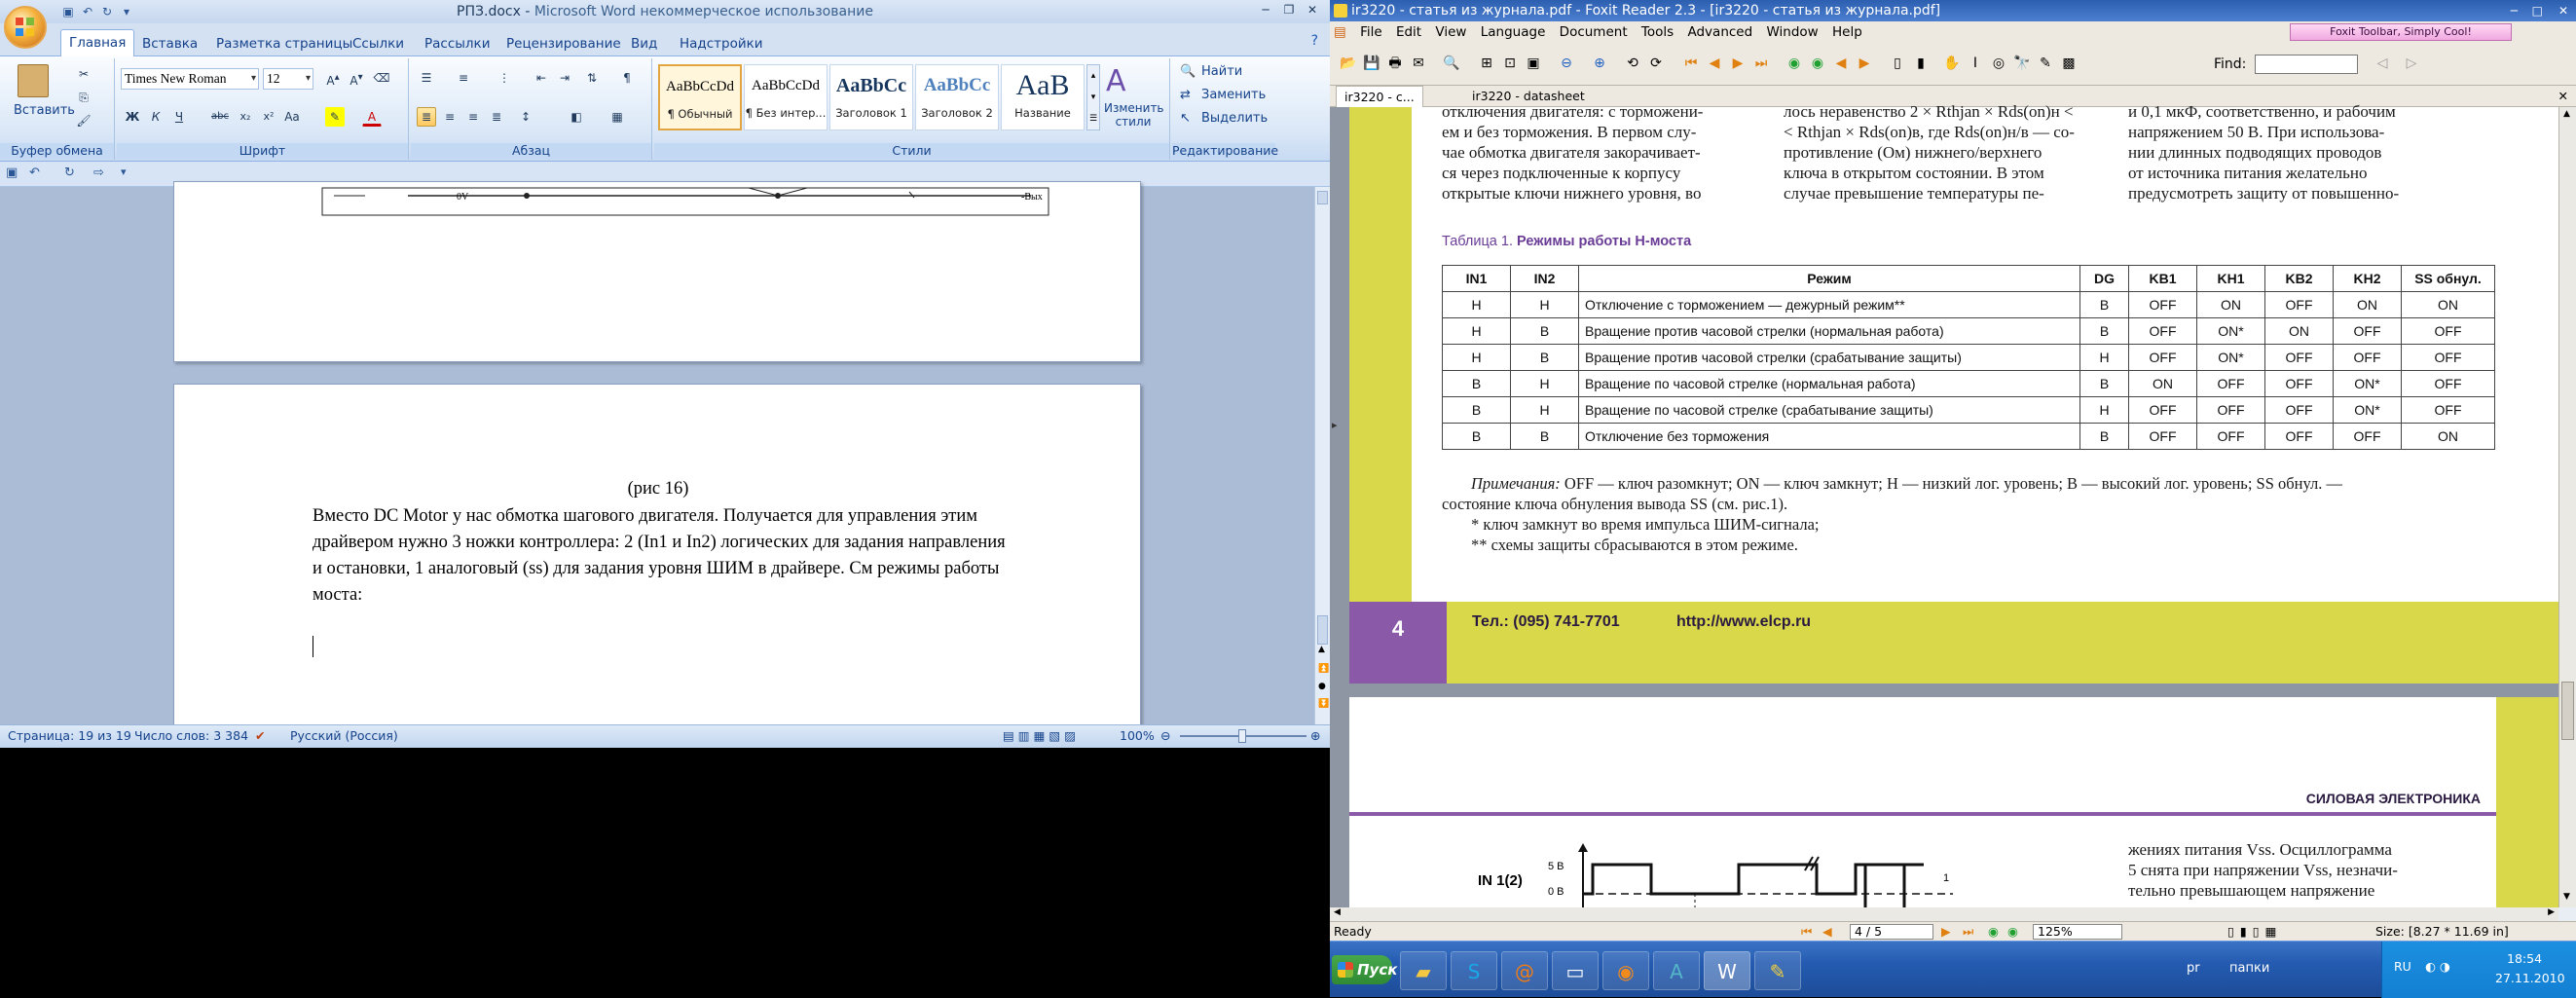 The height and width of the screenshot is (998, 2576). What do you see at coordinates (2563, 96) in the screenshot?
I see `tab-close-icon: ✕` at bounding box center [2563, 96].